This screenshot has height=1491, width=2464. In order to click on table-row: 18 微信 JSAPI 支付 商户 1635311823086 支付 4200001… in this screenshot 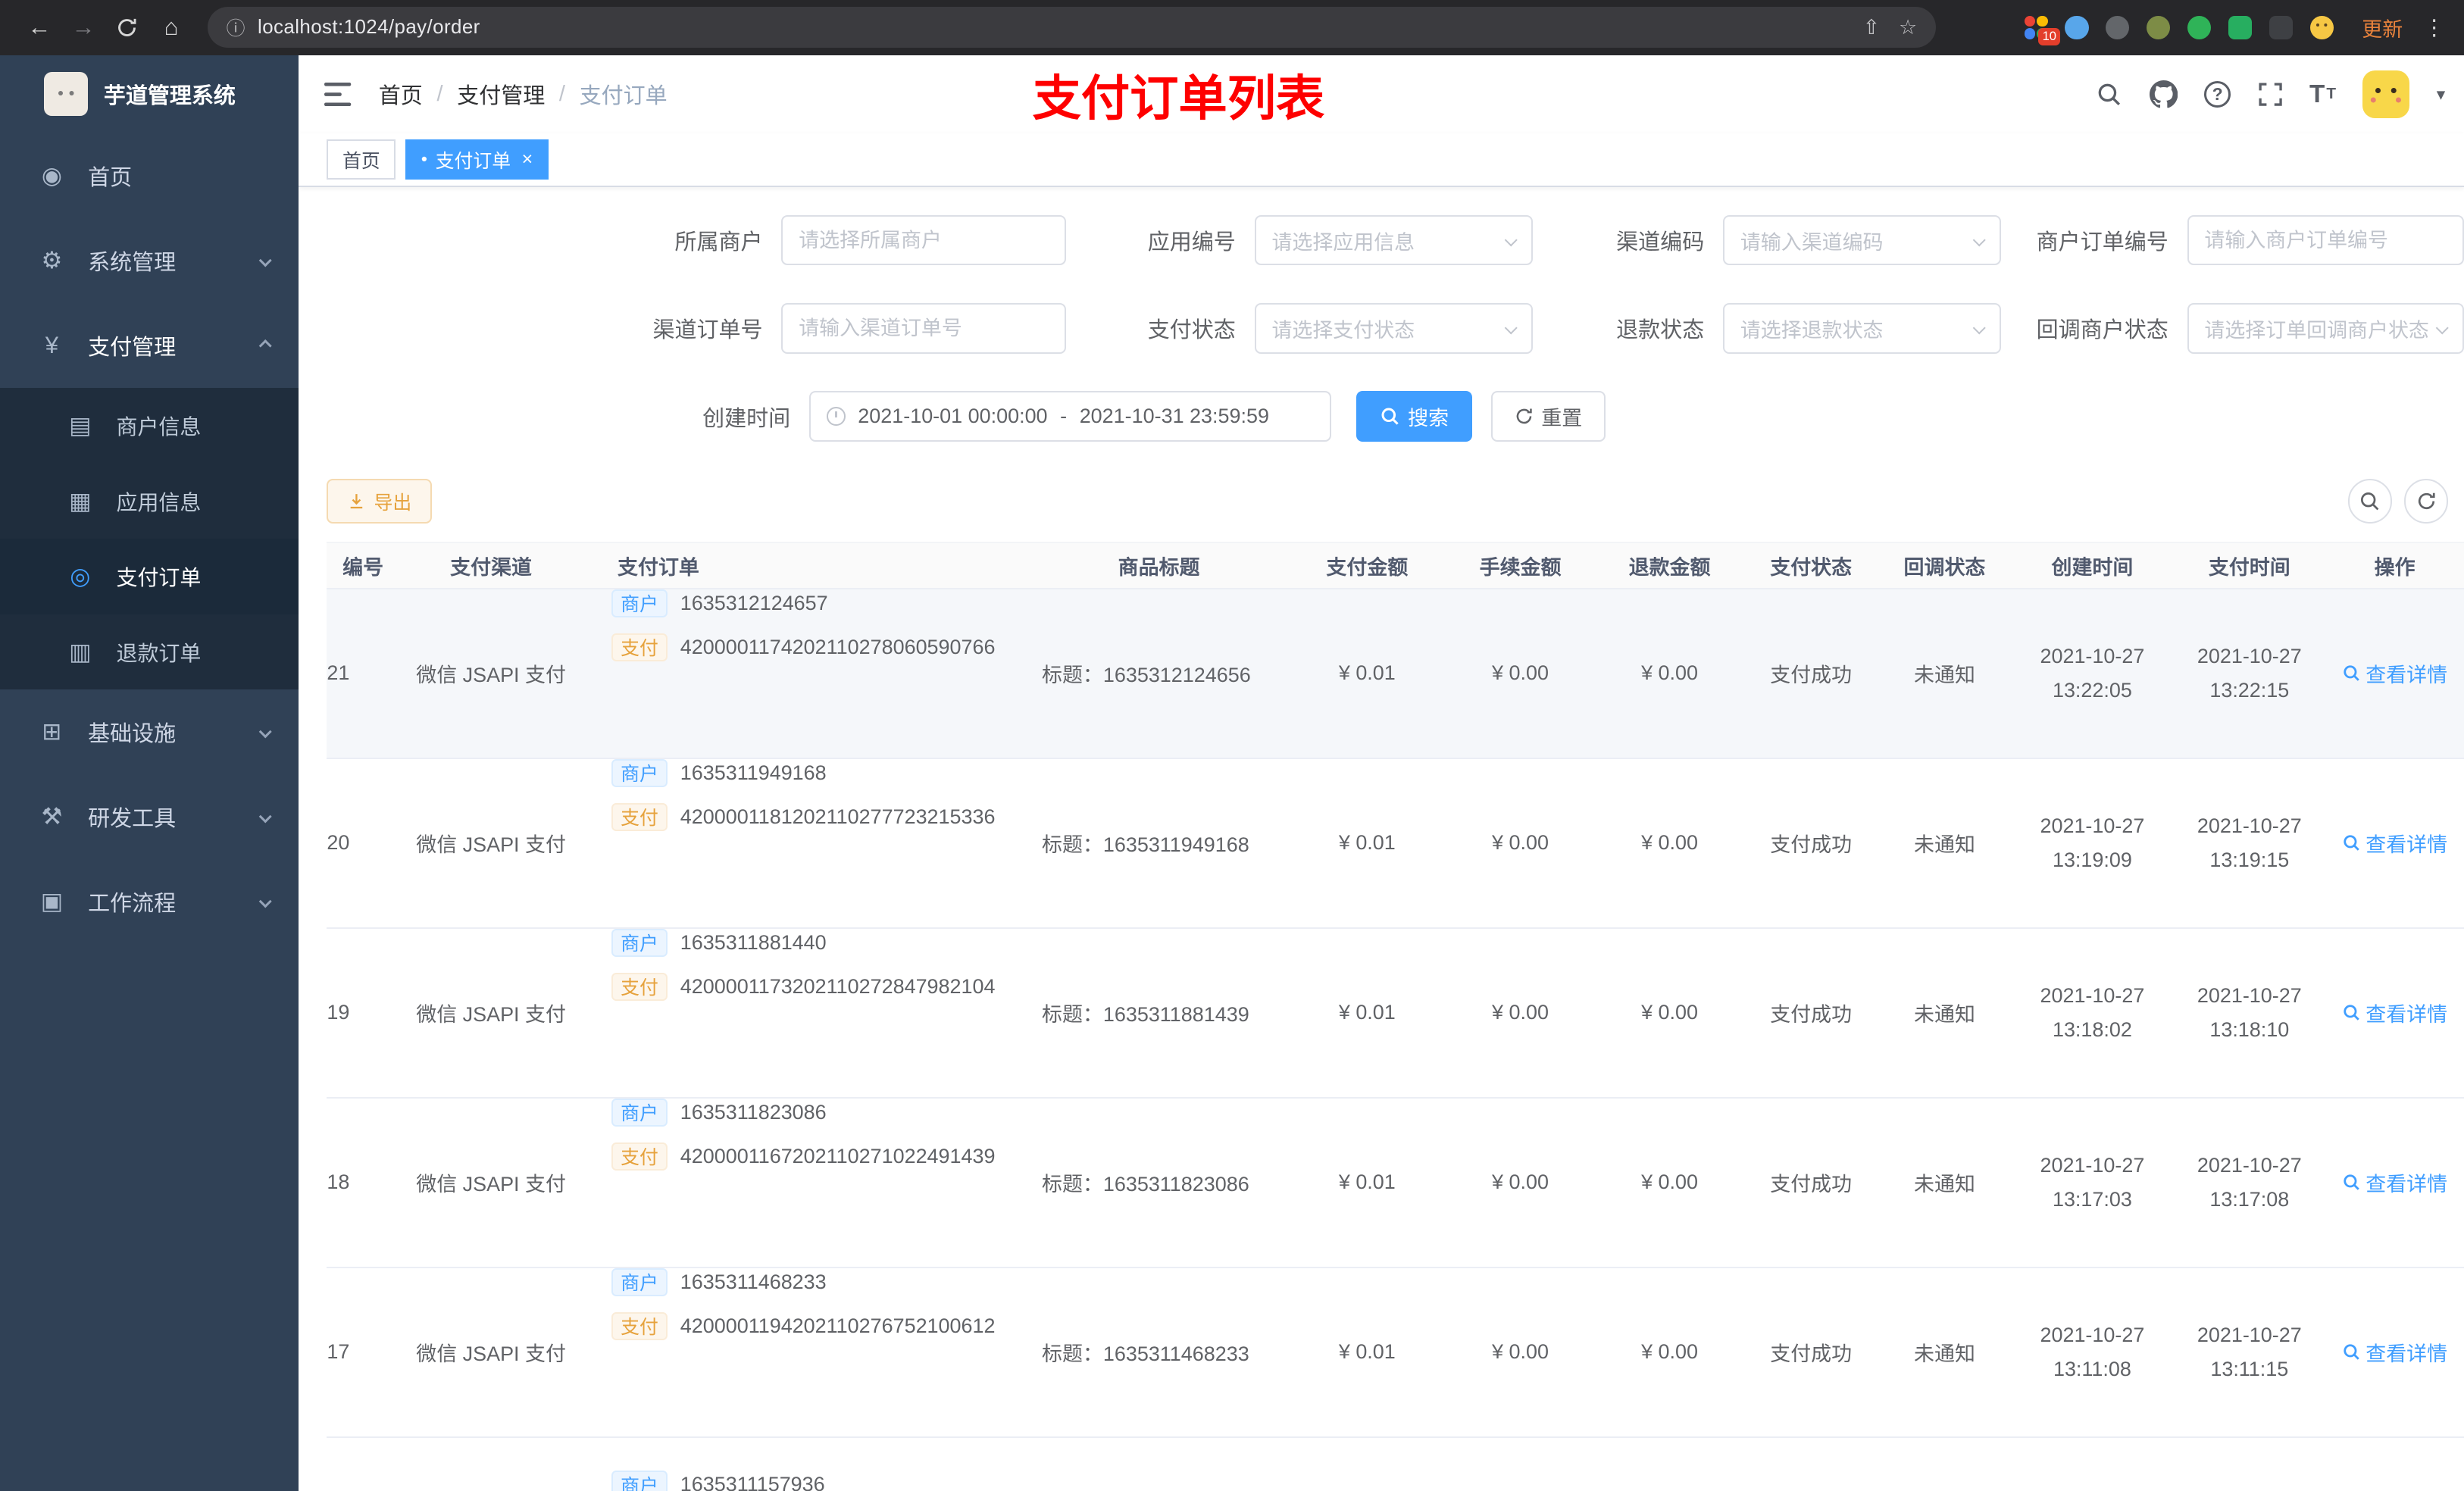, I will do `click(1395, 1183)`.